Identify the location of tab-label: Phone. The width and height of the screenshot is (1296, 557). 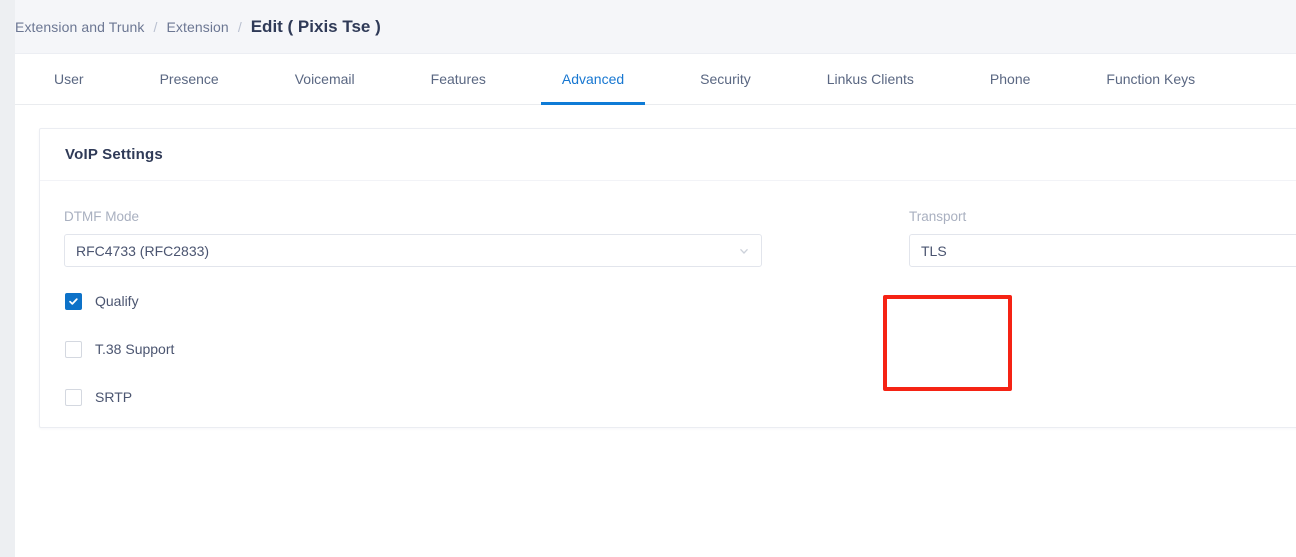
(1010, 79).